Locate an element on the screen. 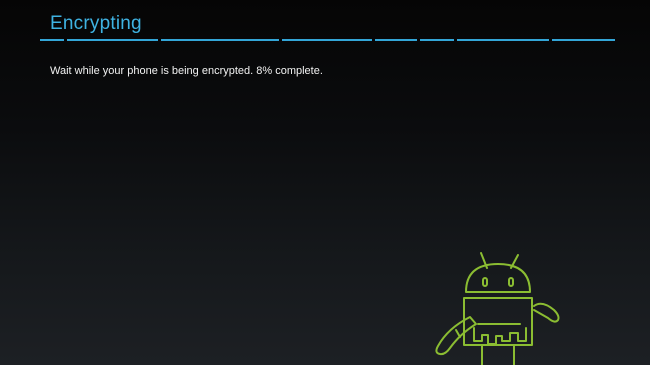 The height and width of the screenshot is (365, 650). android-robot-icon is located at coordinates (497, 308).